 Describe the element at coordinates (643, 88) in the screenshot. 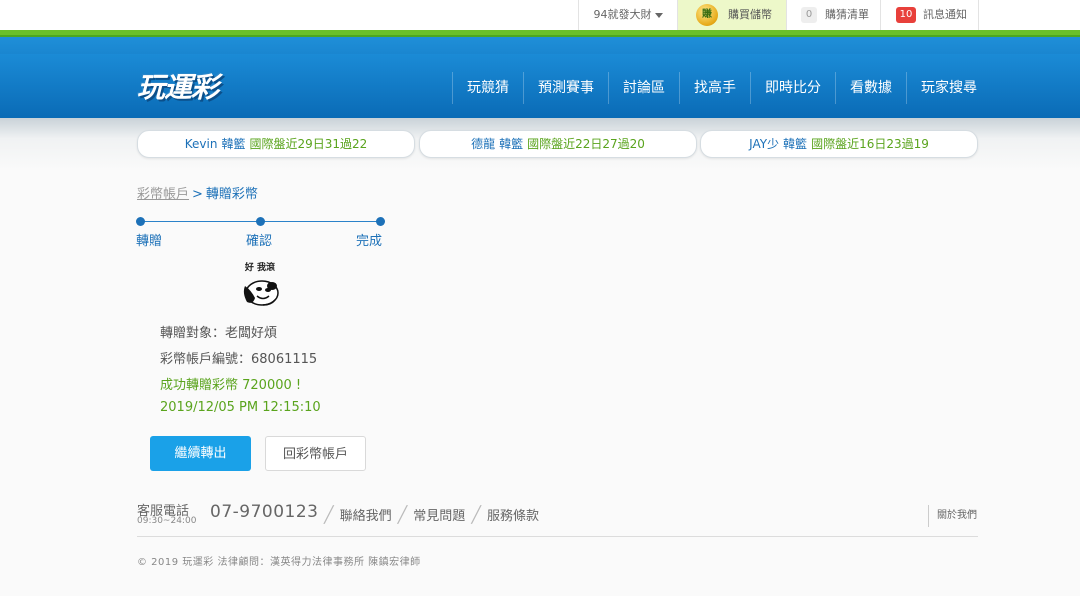

I see `nav-item-forum: 討論區` at that location.